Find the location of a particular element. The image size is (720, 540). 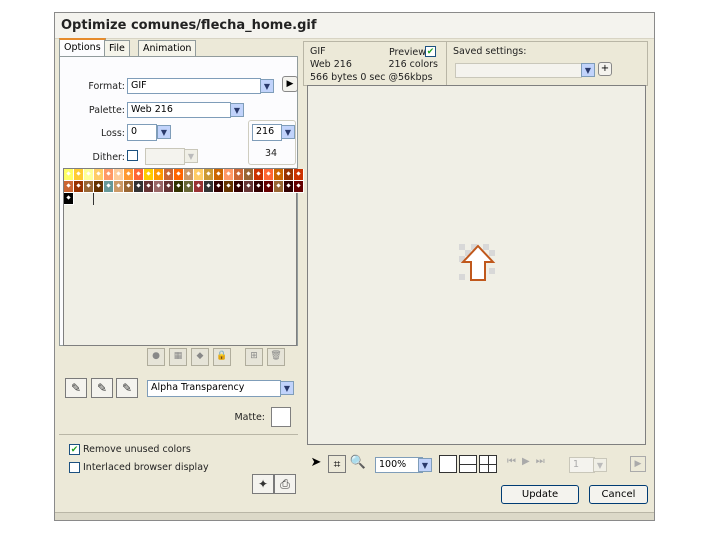

tab-animation: Animation is located at coordinates (167, 48).